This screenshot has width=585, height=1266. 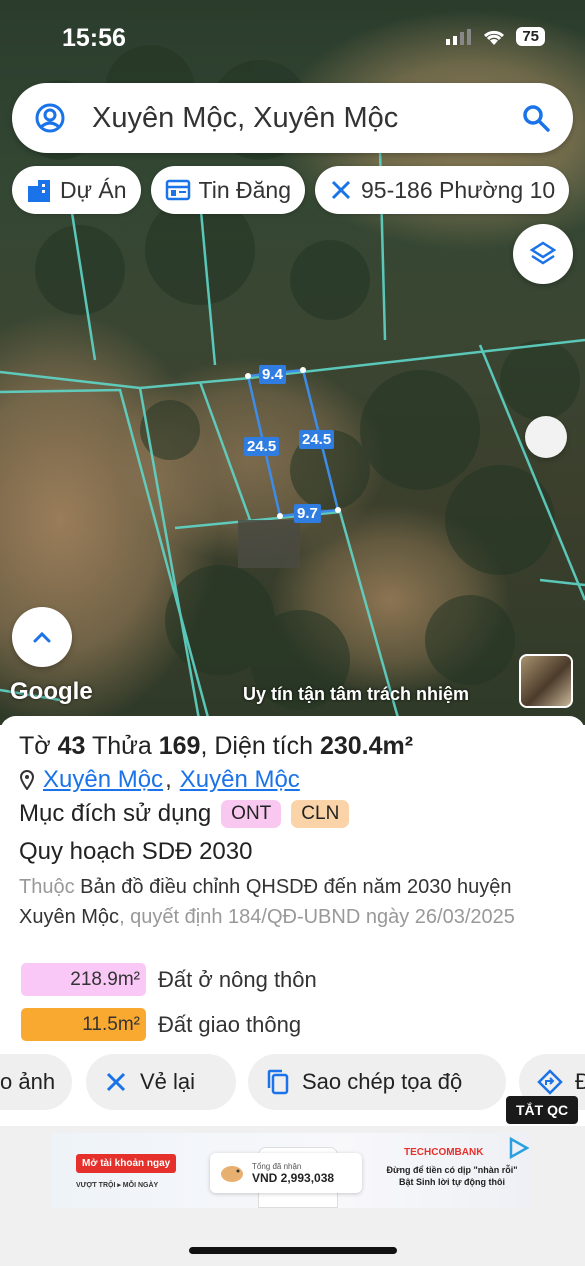 What do you see at coordinates (444, 1152) in the screenshot?
I see `ad-brand: TECHCOMBANK` at bounding box center [444, 1152].